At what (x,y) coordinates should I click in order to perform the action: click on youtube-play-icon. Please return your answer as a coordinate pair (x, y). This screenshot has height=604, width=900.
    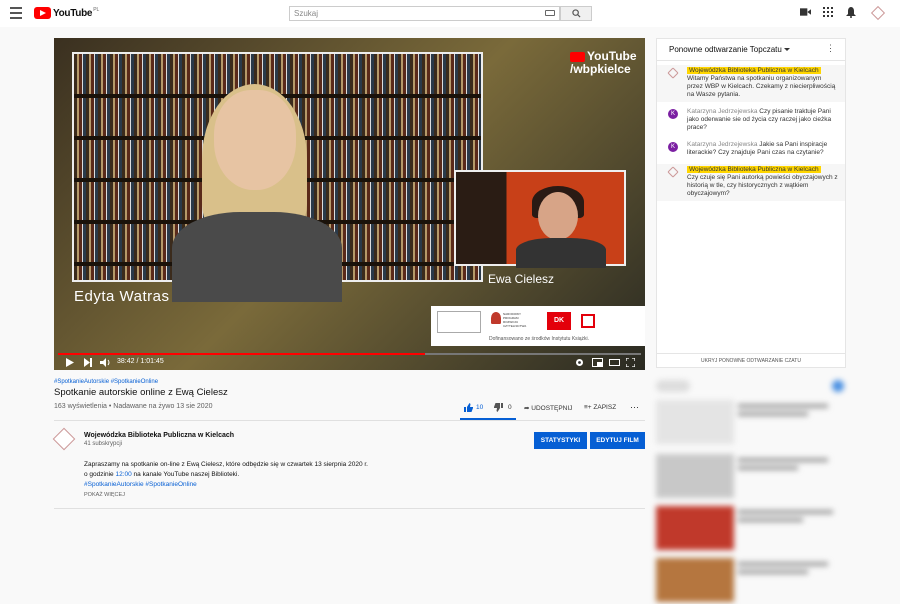
    Looking at the image, I should click on (42, 13).